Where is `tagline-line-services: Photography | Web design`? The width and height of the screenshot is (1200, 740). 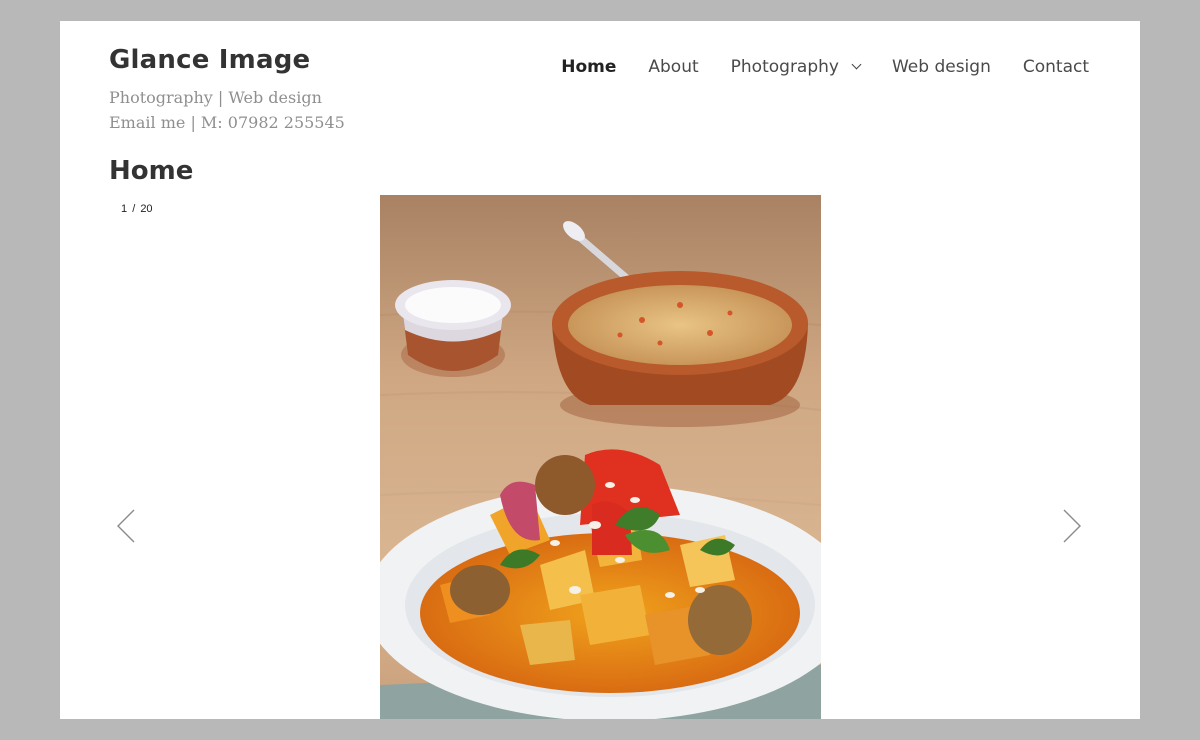 tagline-line-services: Photography | Web design is located at coordinates (215, 97).